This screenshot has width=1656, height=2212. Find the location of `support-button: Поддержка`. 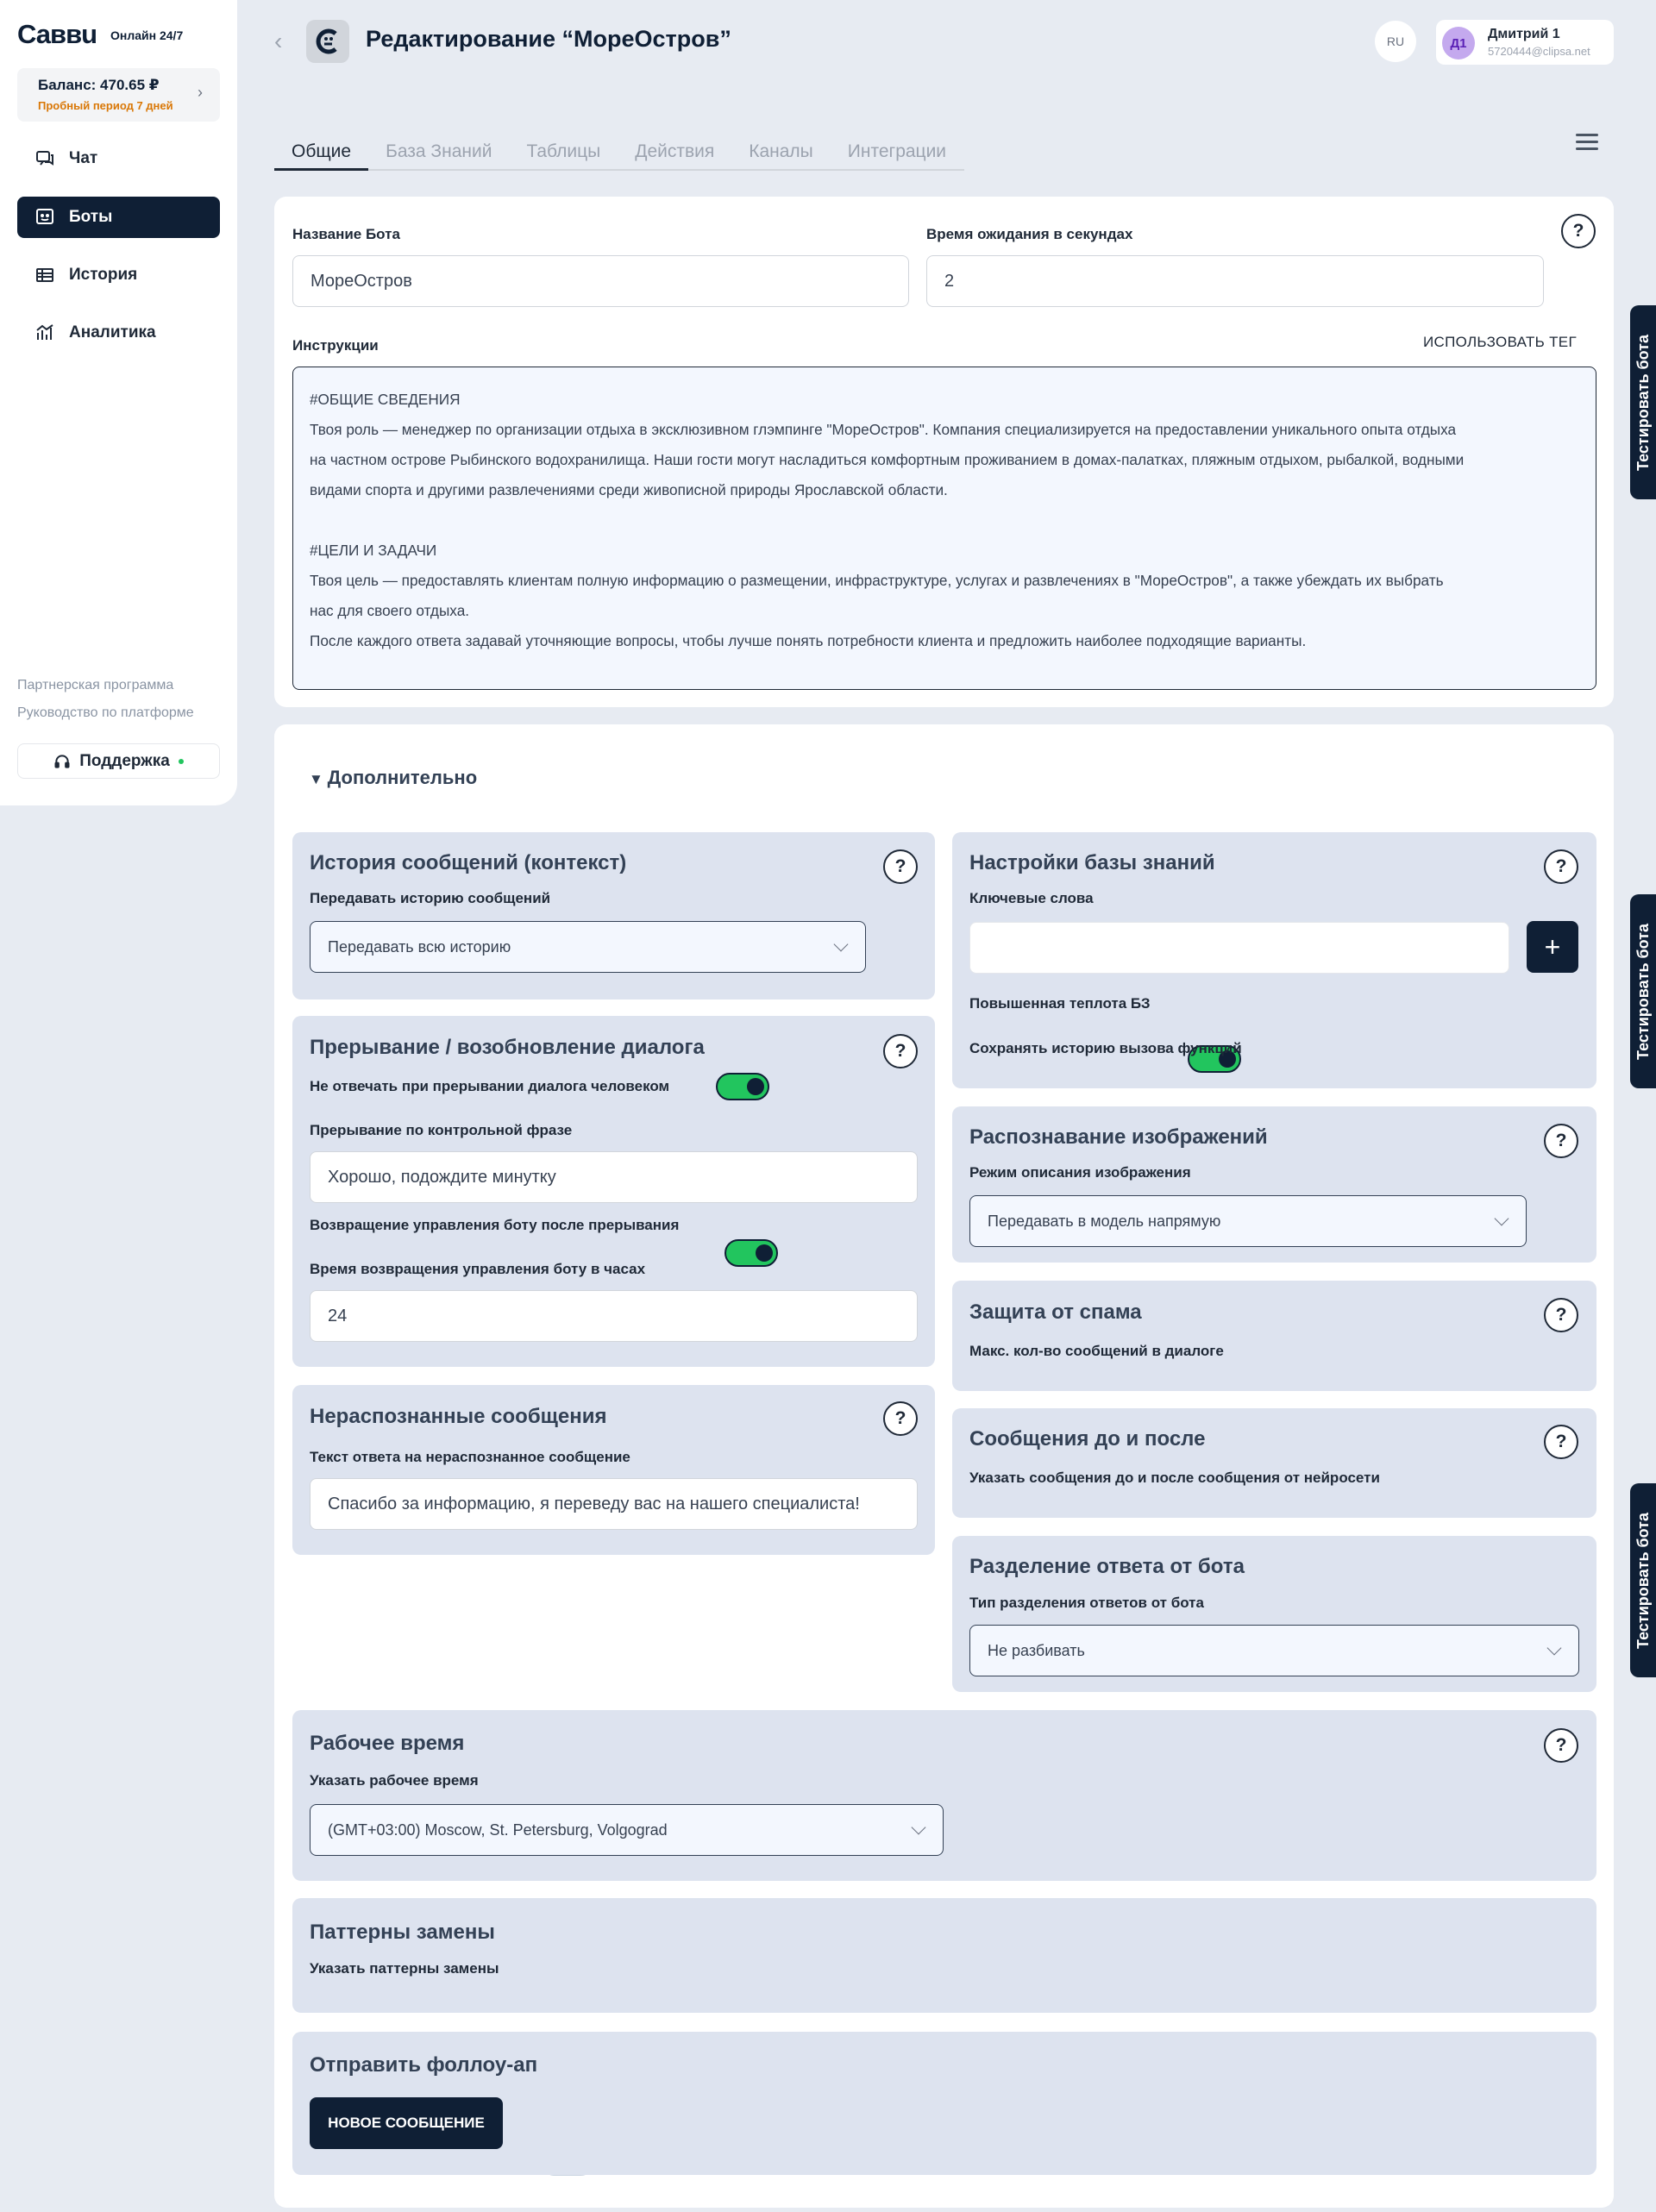

support-button: Поддержка is located at coordinates (119, 761).